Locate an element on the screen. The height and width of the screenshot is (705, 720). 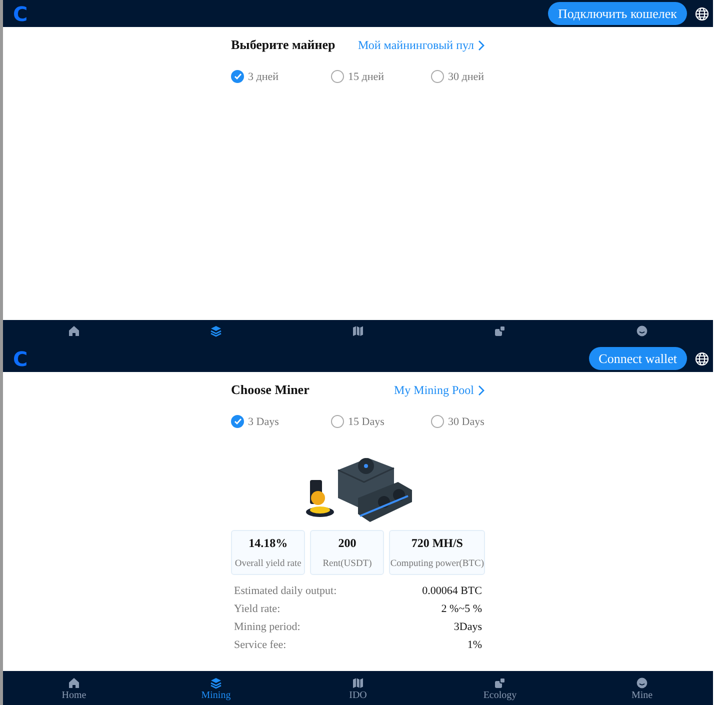
connect-wallet-button: Connect wallet is located at coordinates (637, 358).